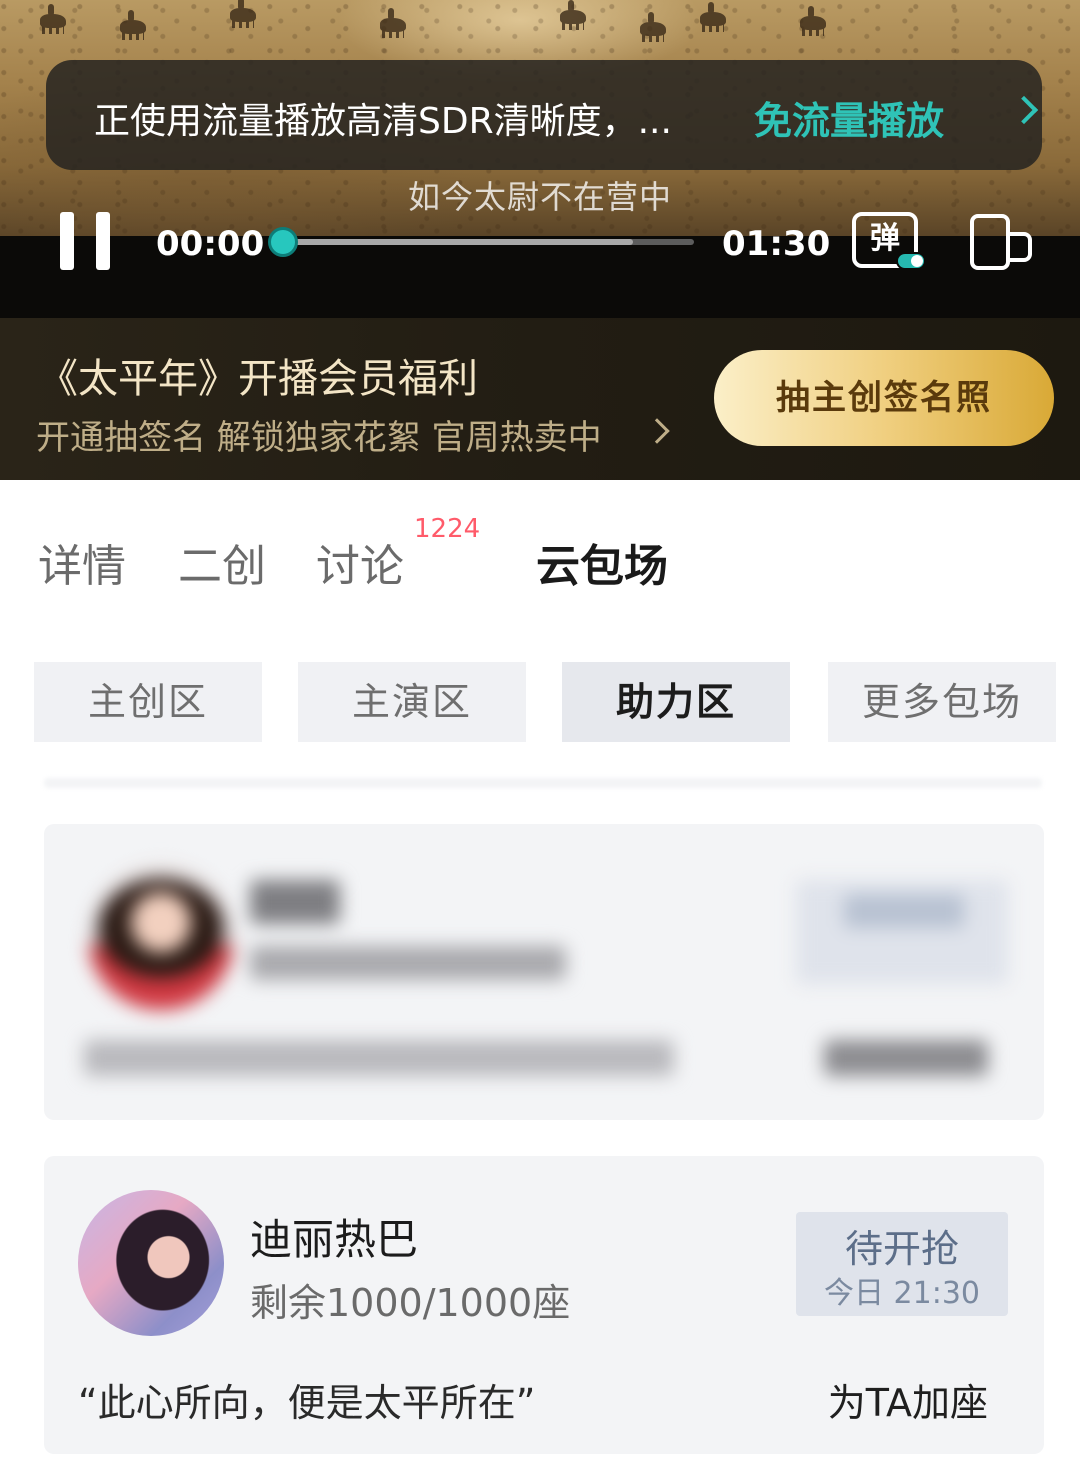 The image size is (1080, 1468). I want to click on player-controls: 00:00 01:30 弹, so click(540, 245).